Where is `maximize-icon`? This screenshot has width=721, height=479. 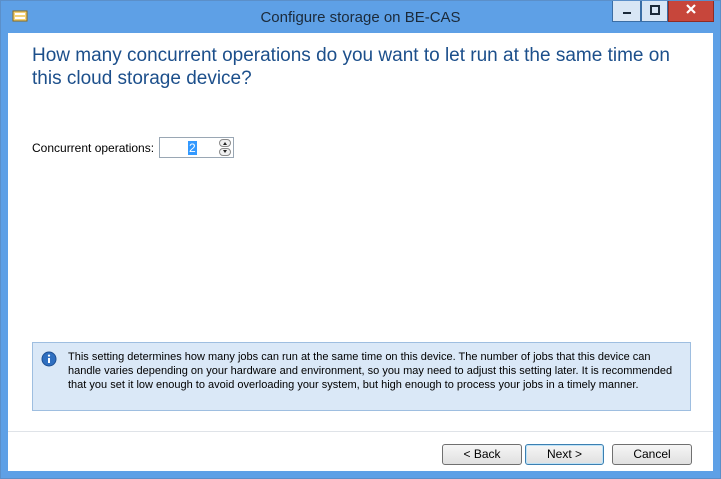 maximize-icon is located at coordinates (654, 11).